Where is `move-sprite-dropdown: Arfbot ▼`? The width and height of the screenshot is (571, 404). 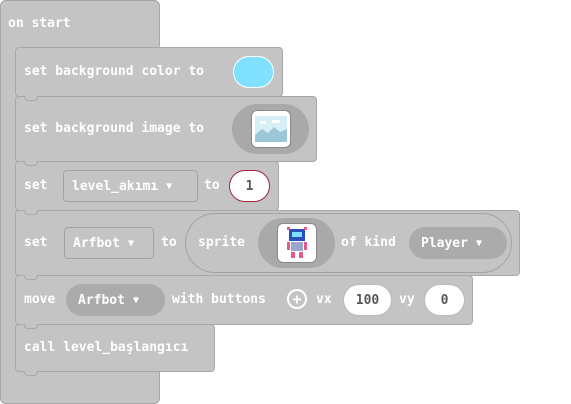
move-sprite-dropdown: Arfbot ▼ is located at coordinates (115, 300).